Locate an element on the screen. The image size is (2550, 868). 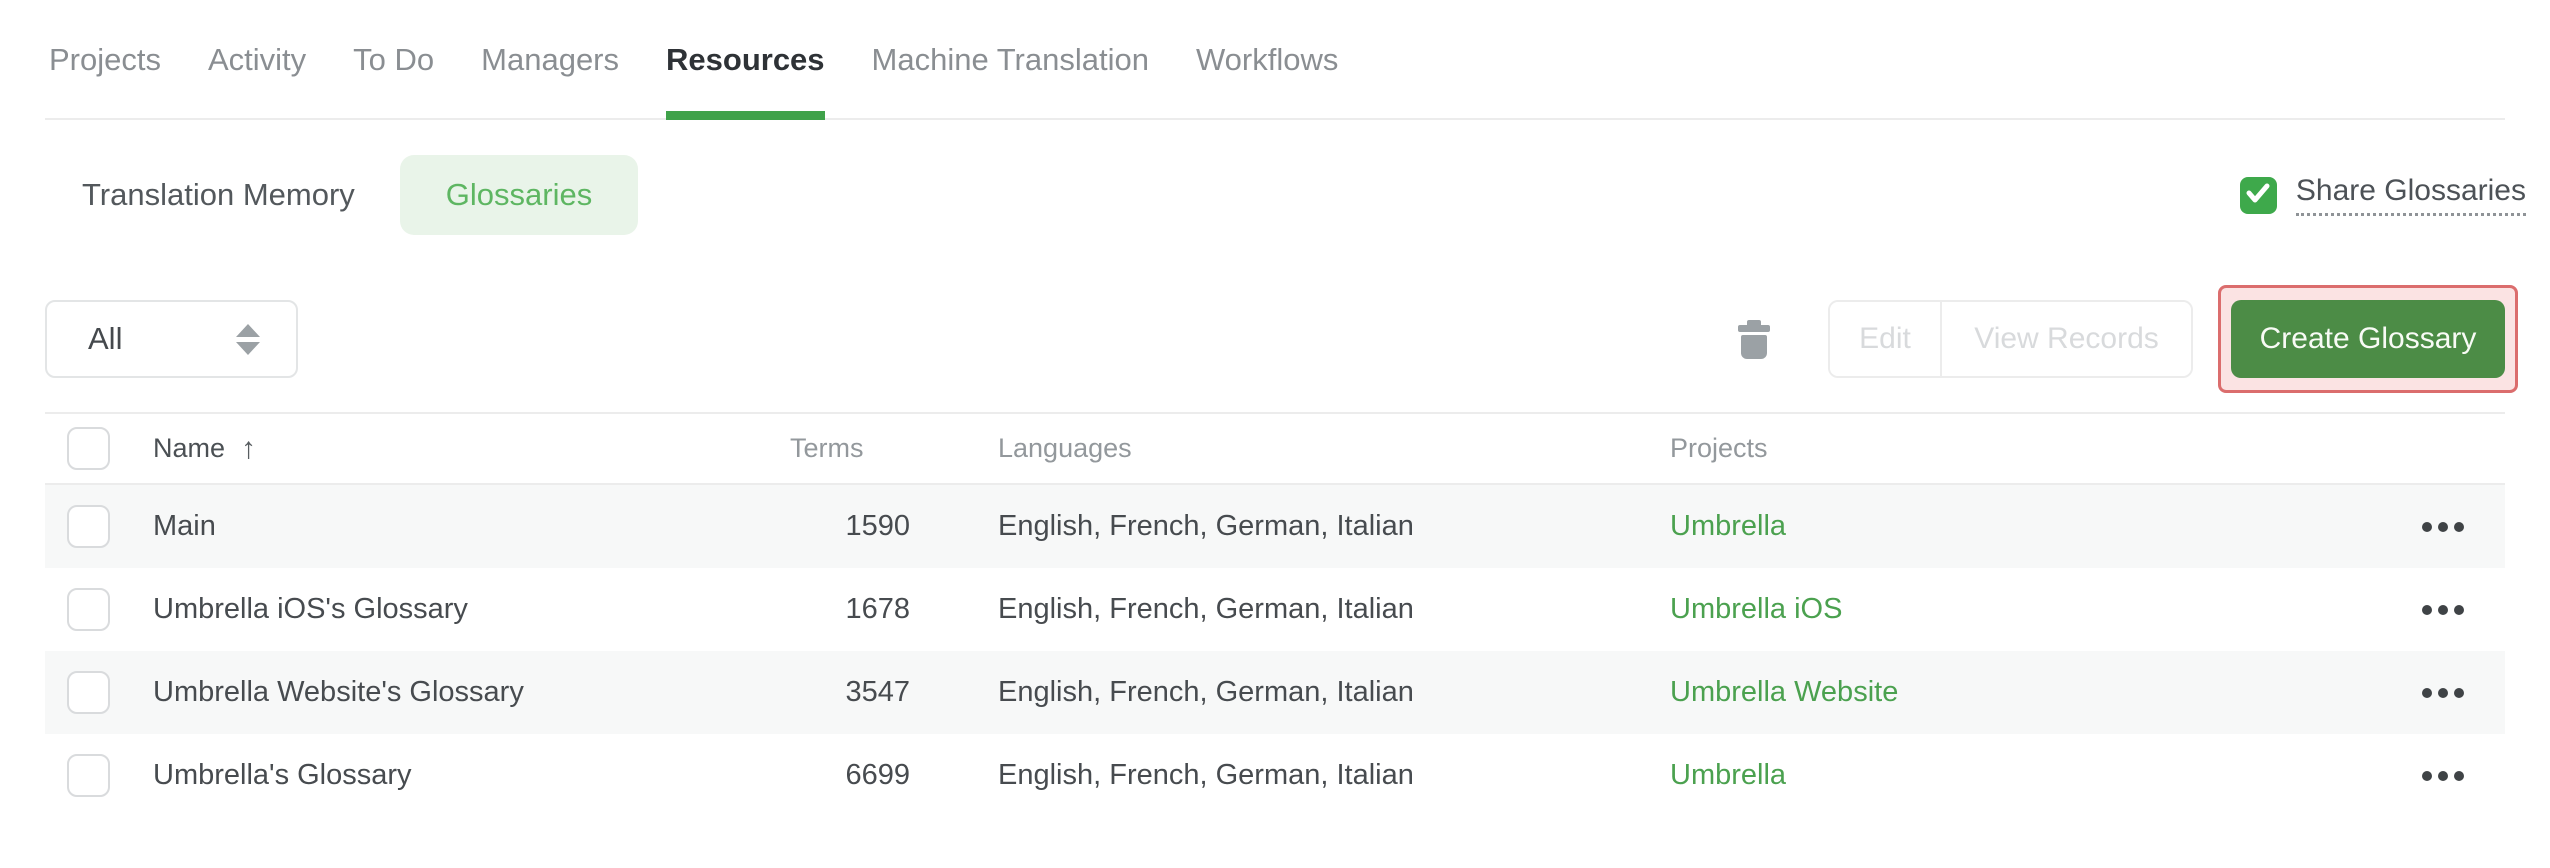
nav-tab-resources: Resources is located at coordinates (745, 81).